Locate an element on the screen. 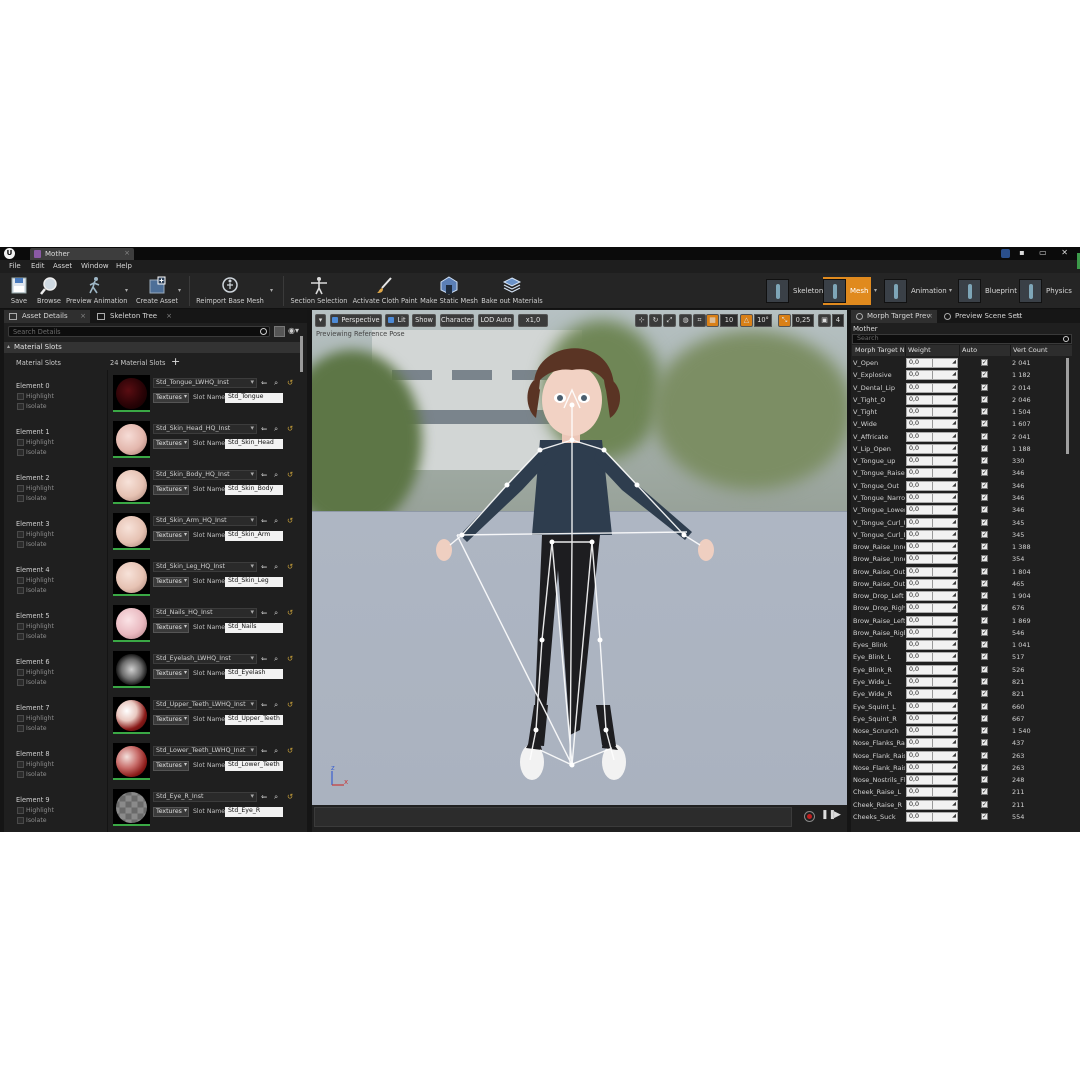  menu-help: Help is located at coordinates (124, 266).